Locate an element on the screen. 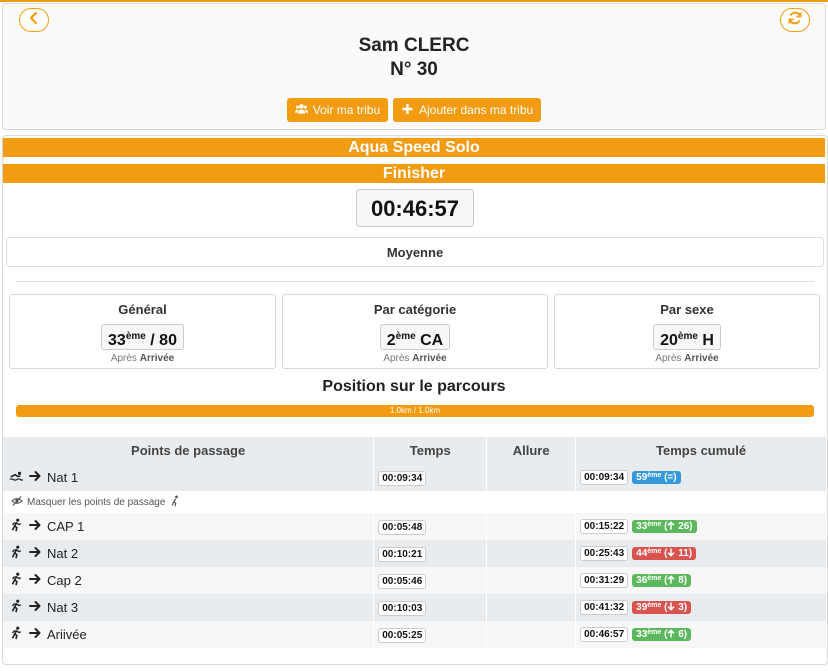  split-time: 00:05:46 is located at coordinates (402, 581).